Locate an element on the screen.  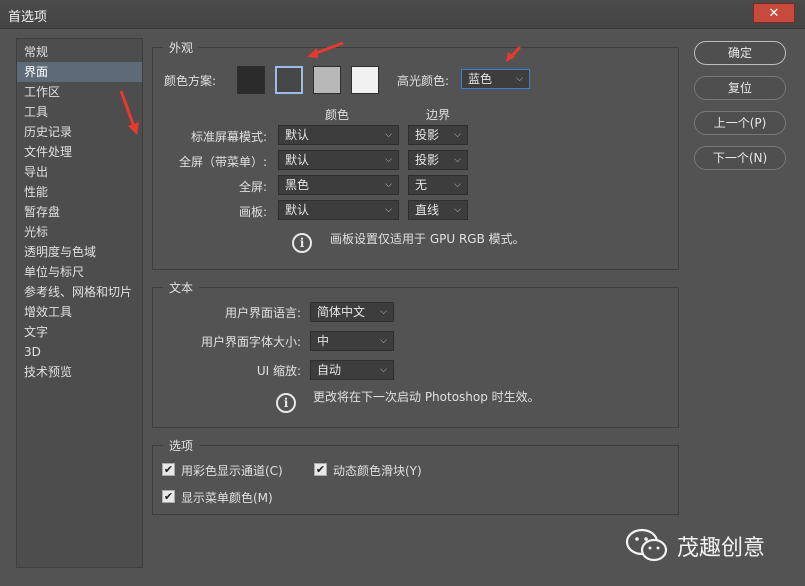
ui-font-size-value: 中 is located at coordinates (323, 341).